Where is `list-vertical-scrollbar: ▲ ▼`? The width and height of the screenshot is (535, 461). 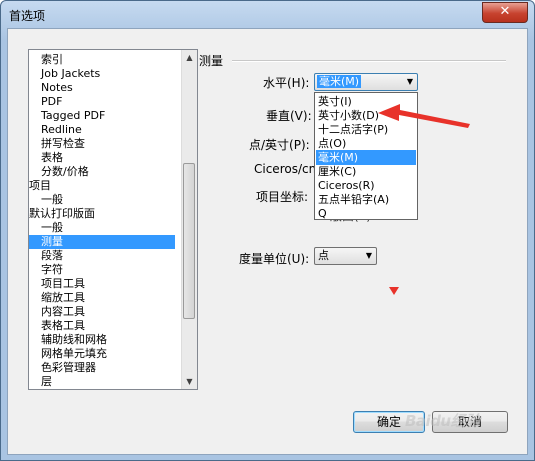 list-vertical-scrollbar: ▲ ▼ is located at coordinates (189, 219).